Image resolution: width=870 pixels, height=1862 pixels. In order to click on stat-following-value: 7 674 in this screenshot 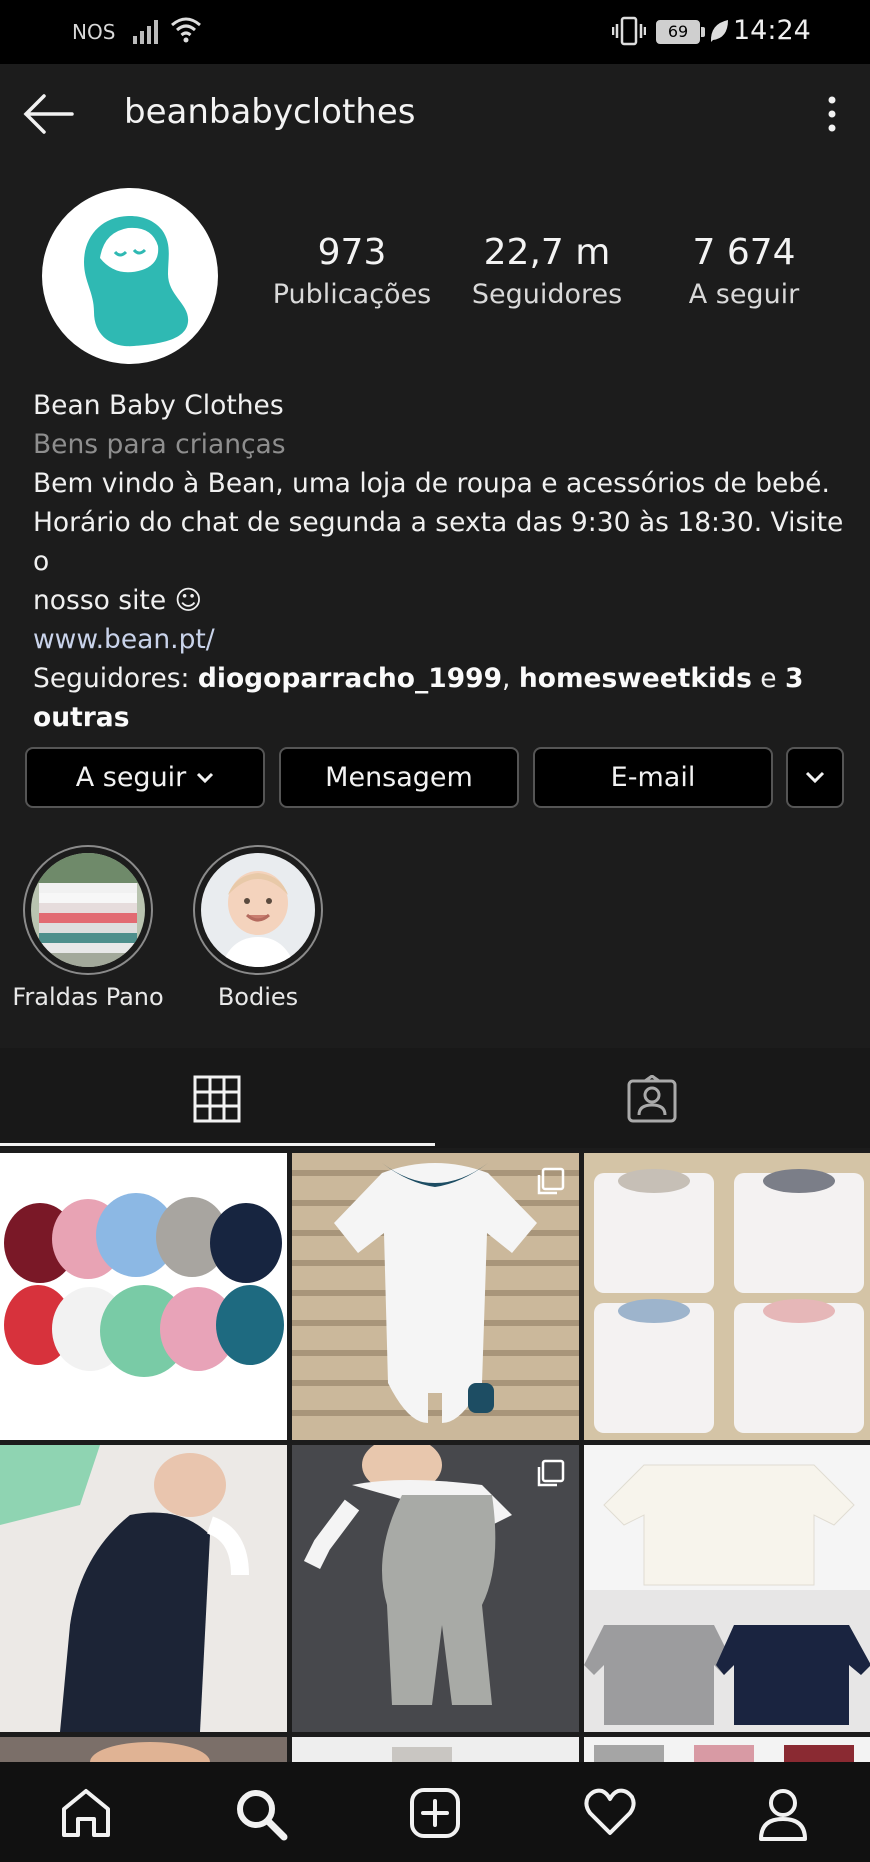, I will do `click(744, 252)`.